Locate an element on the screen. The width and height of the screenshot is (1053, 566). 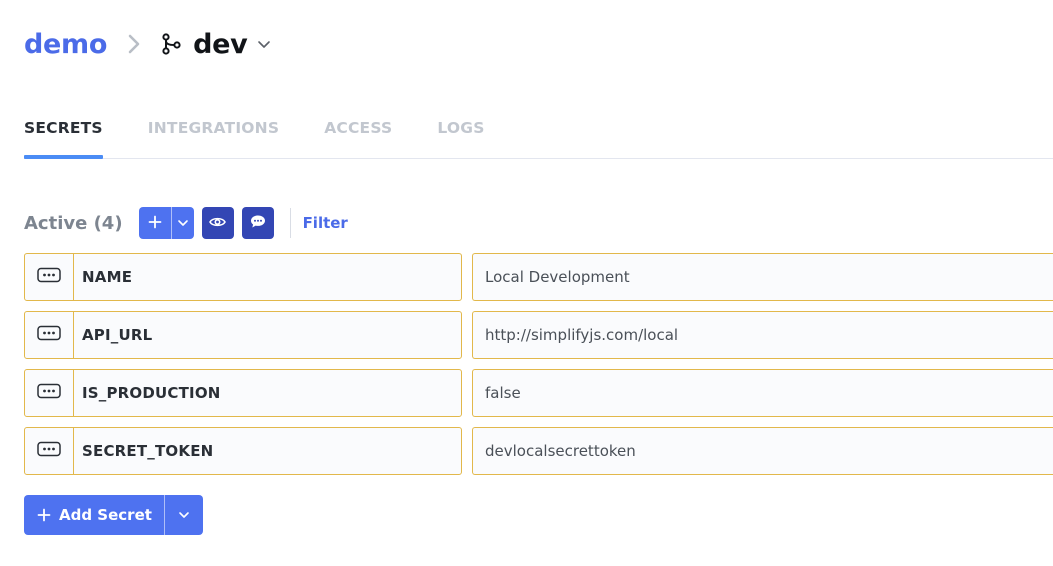
chevron-right-icon is located at coordinates (134, 44).